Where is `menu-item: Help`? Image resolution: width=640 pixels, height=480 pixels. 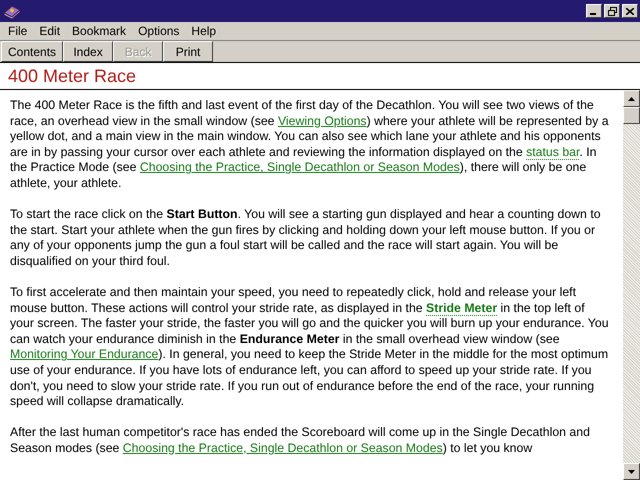 menu-item: Help is located at coordinates (203, 31).